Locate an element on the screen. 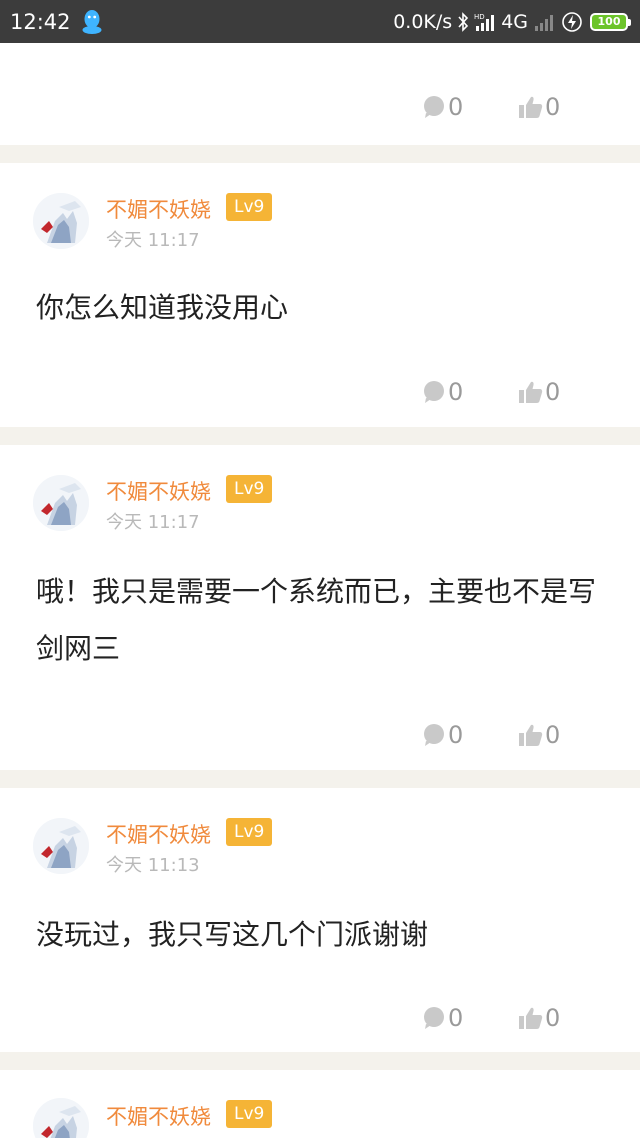 This screenshot has width=640, height=1138. charging-icon is located at coordinates (572, 21).